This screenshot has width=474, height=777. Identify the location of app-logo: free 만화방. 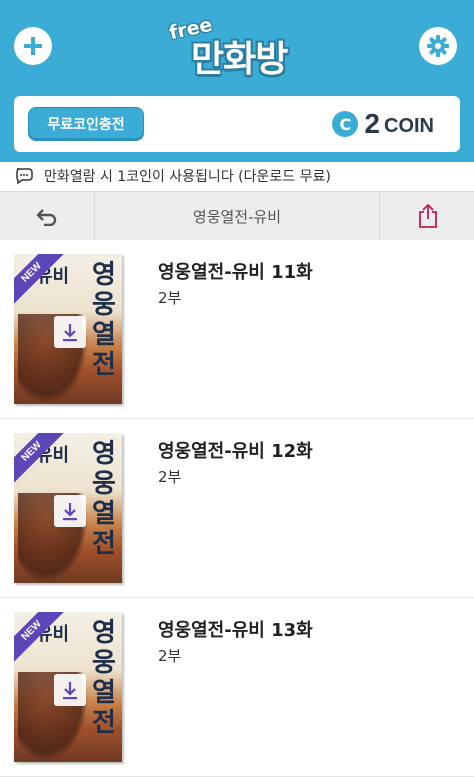
(238, 47).